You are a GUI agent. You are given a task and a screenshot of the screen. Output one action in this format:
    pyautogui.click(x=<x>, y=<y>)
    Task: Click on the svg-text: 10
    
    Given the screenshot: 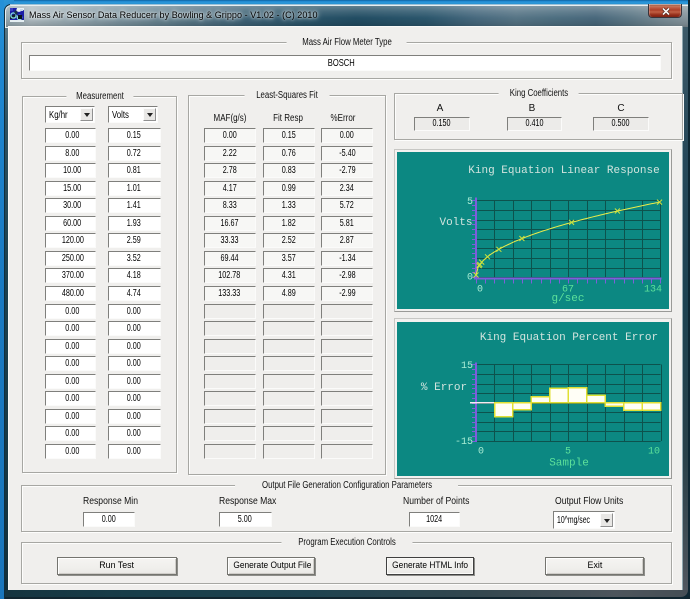 What is the action you would take?
    pyautogui.click(x=654, y=452)
    